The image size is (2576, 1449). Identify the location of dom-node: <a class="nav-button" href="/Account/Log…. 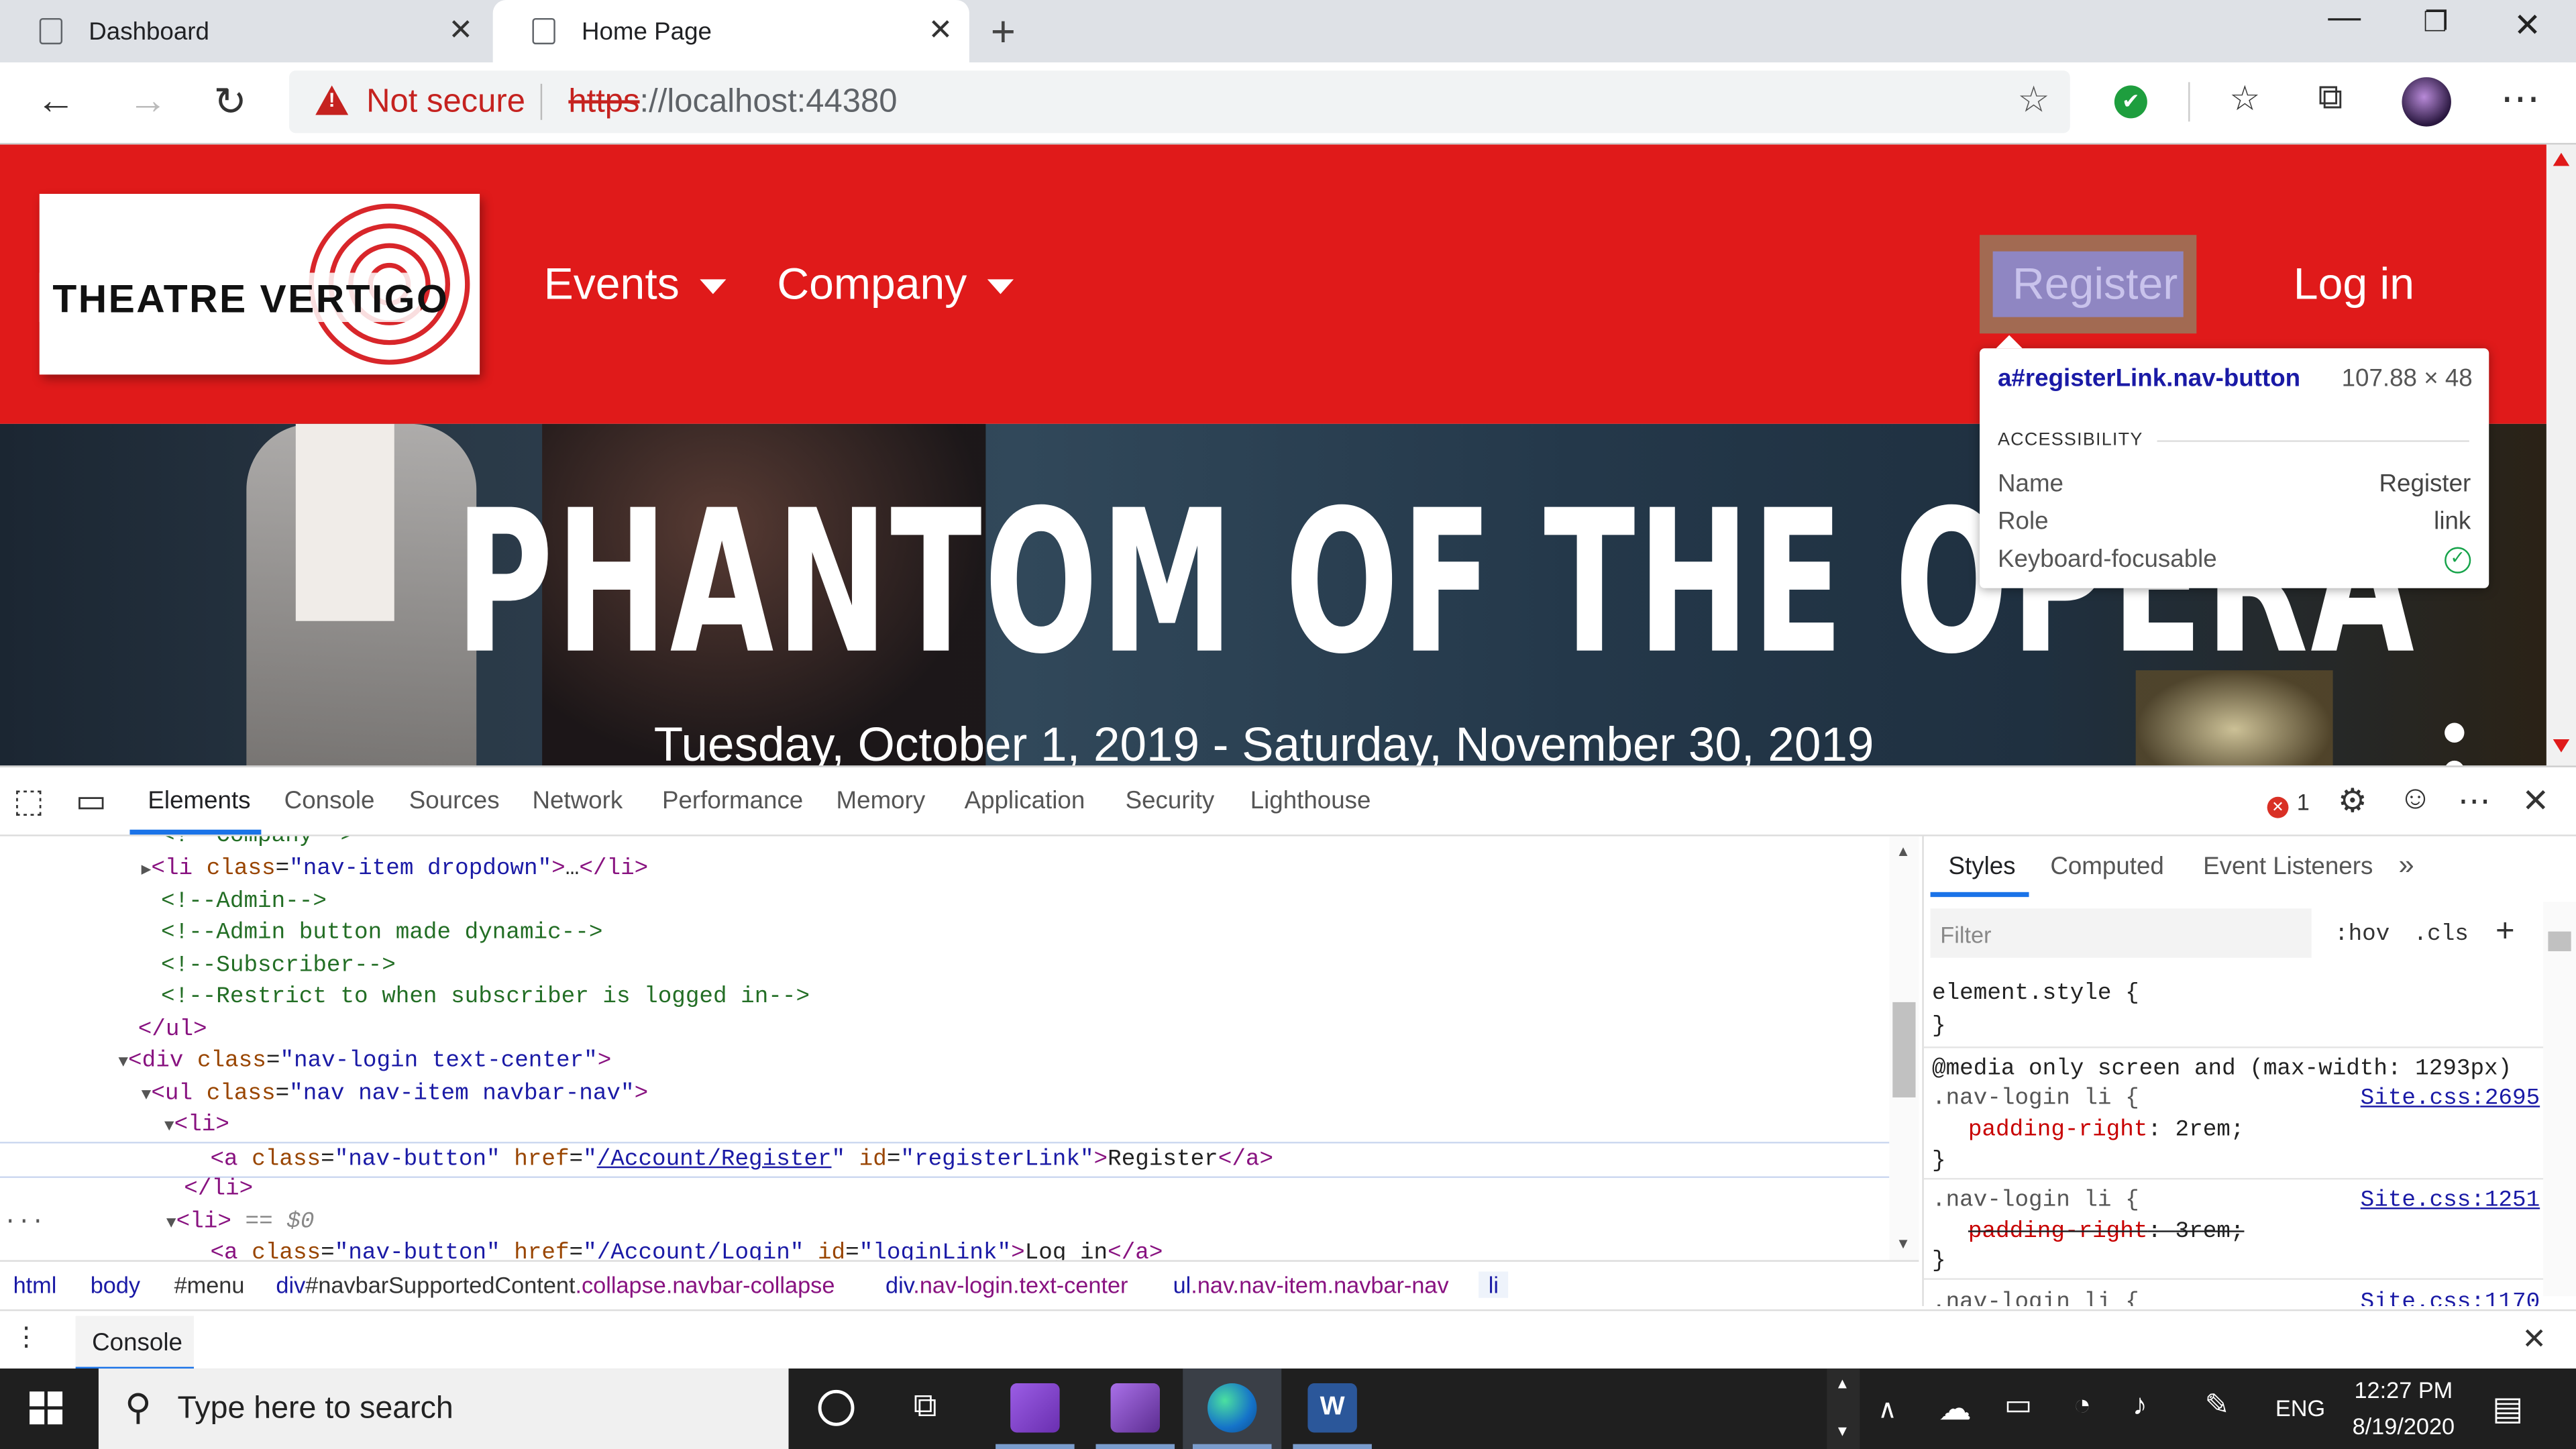
(944, 1248).